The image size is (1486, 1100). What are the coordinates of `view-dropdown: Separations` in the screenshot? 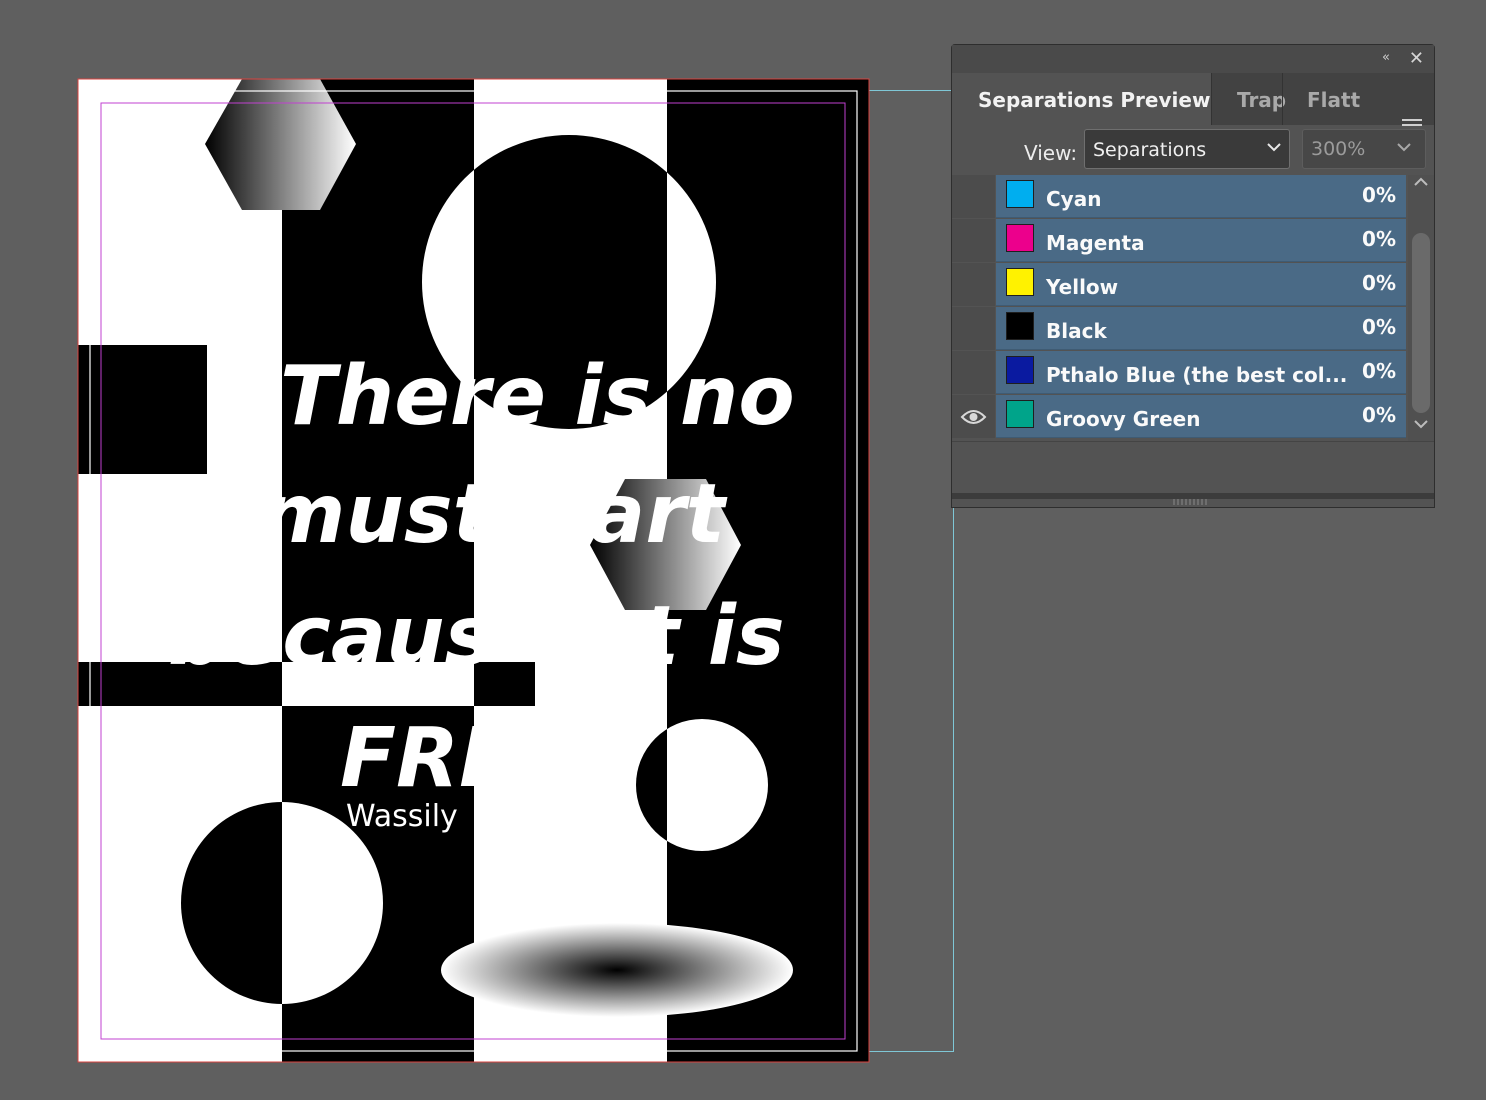 It's located at (1187, 149).